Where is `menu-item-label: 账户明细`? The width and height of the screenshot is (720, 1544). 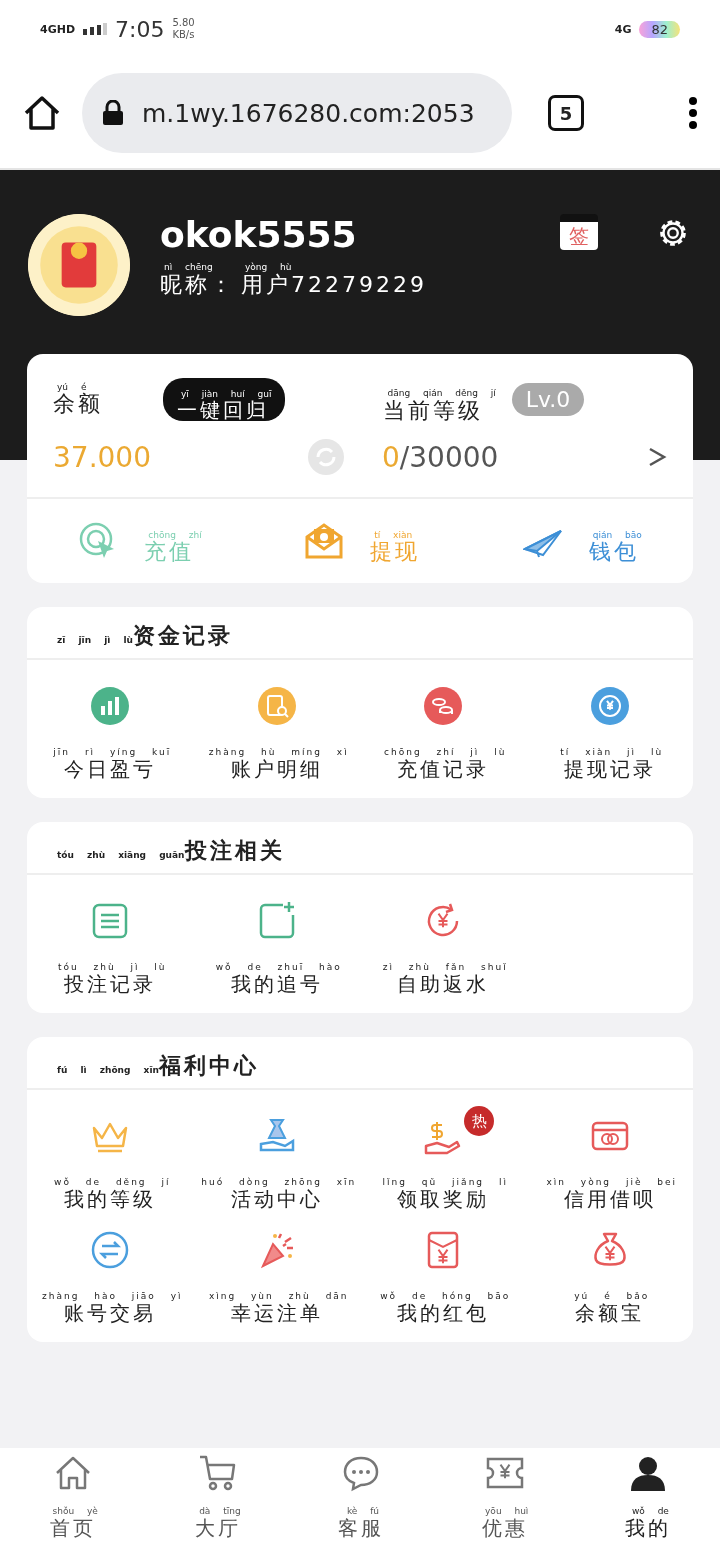 menu-item-label: 账户明细 is located at coordinates (276, 769).